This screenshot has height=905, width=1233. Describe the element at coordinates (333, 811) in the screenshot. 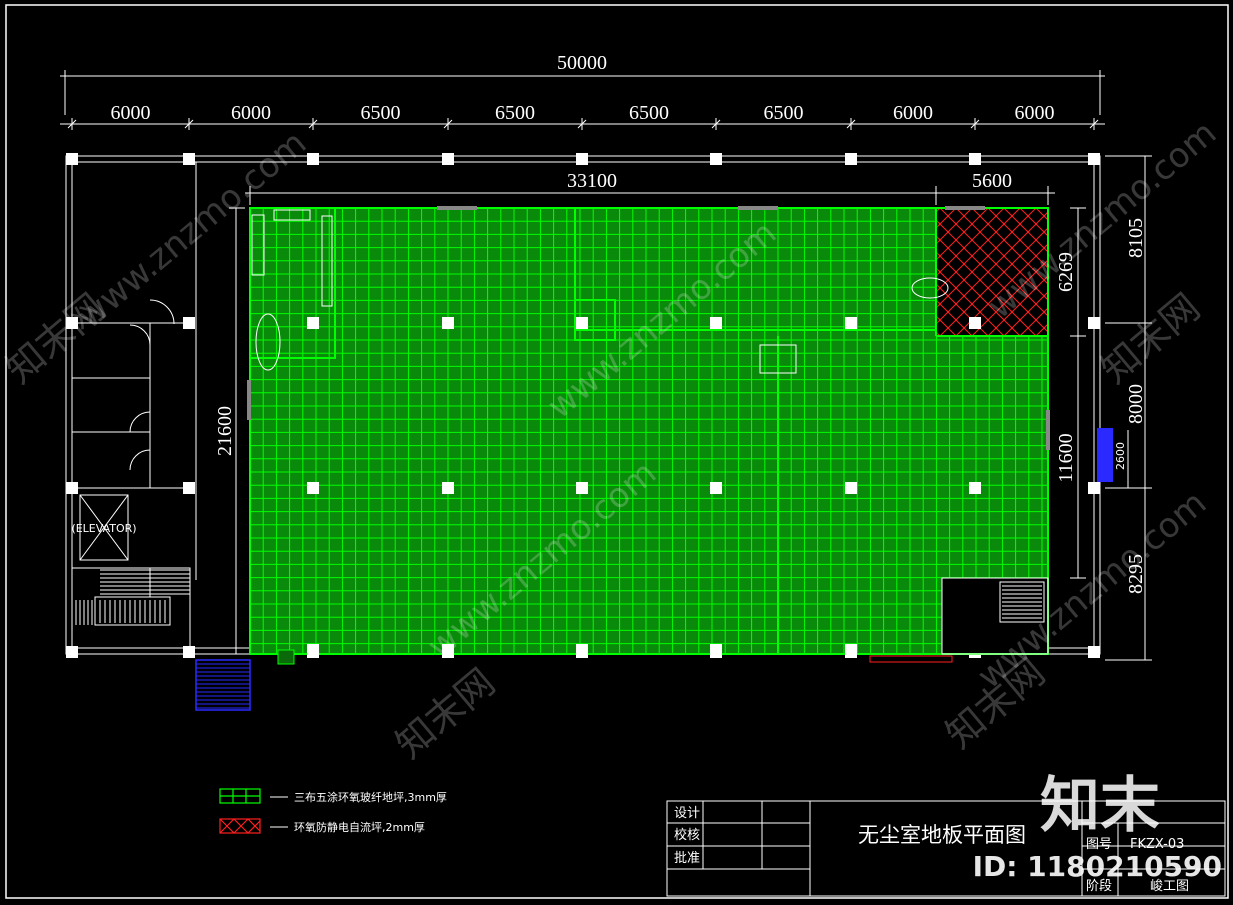

I see `legend: 三布五涂环氧玻纤地坪,3mm厚 环氧防静电自流坪,2mm厚` at that location.